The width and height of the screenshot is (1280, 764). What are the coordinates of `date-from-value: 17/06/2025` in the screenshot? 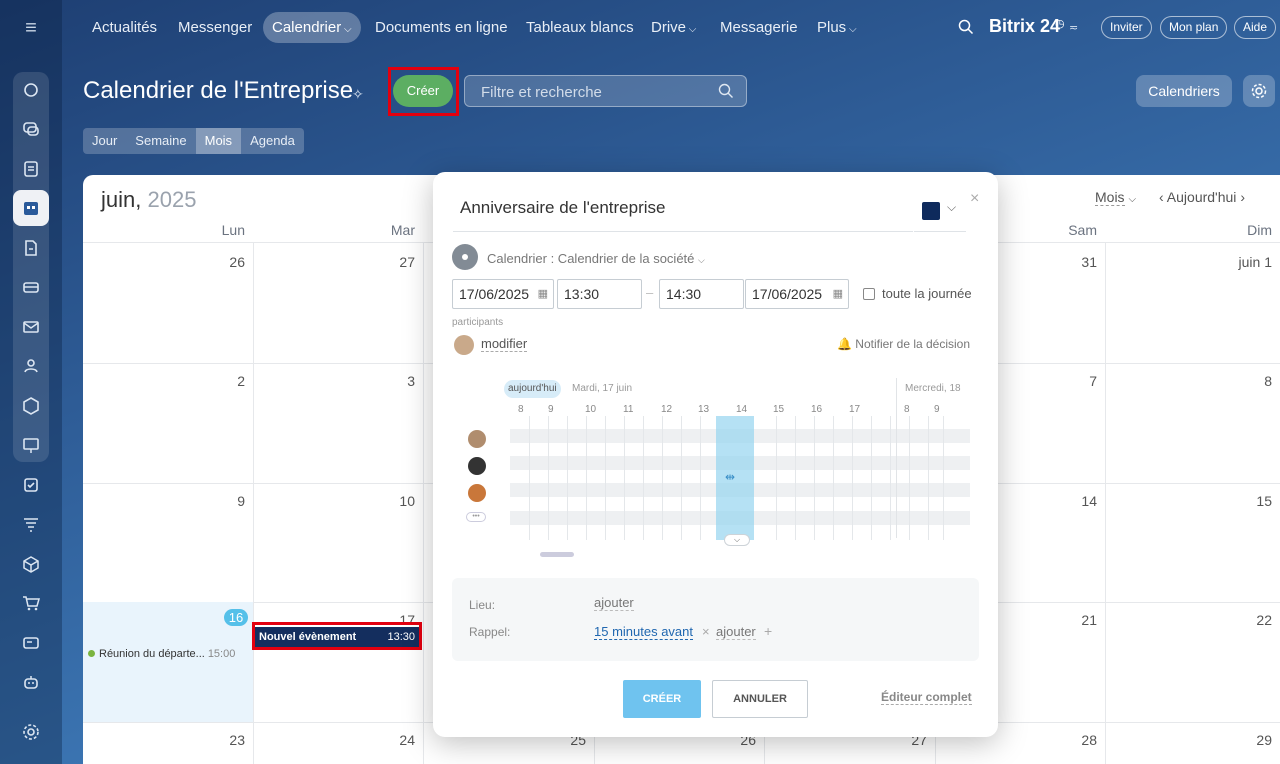 It's located at (494, 294).